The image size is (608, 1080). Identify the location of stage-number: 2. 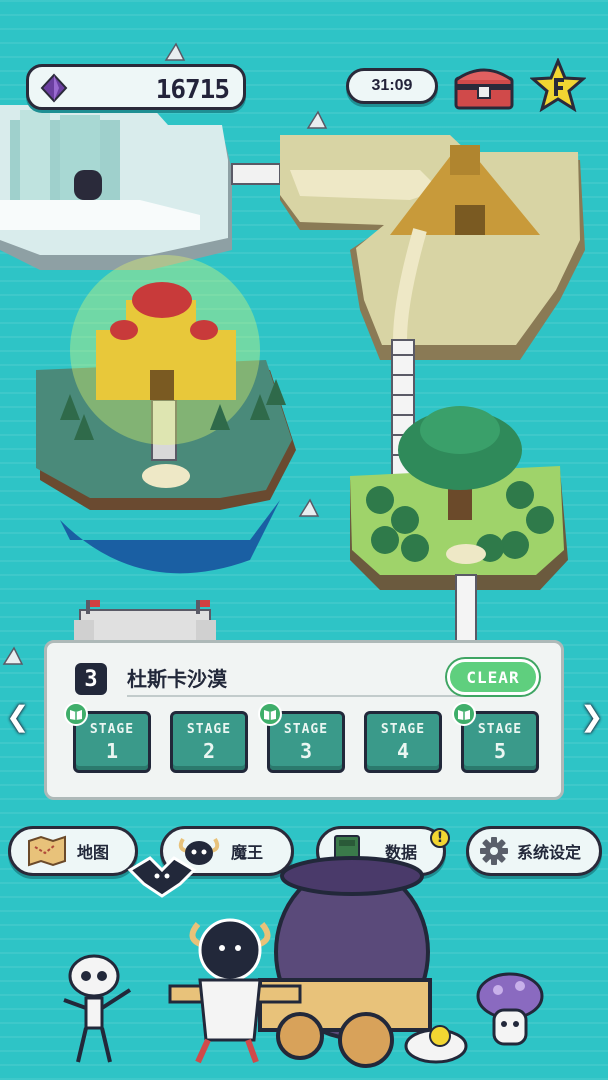
(209, 751).